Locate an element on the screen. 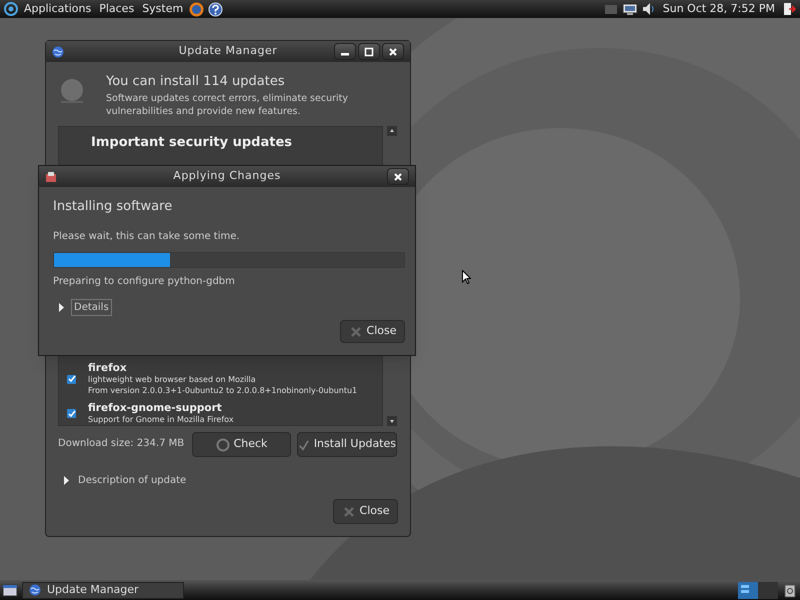 Image resolution: width=800 pixels, height=600 pixels. network-icon is located at coordinates (630, 9).